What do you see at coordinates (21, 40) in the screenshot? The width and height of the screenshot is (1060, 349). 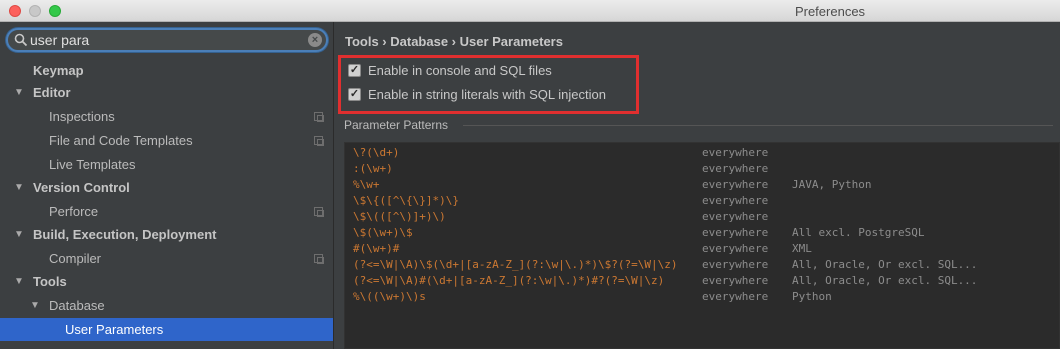 I see `search-icon` at bounding box center [21, 40].